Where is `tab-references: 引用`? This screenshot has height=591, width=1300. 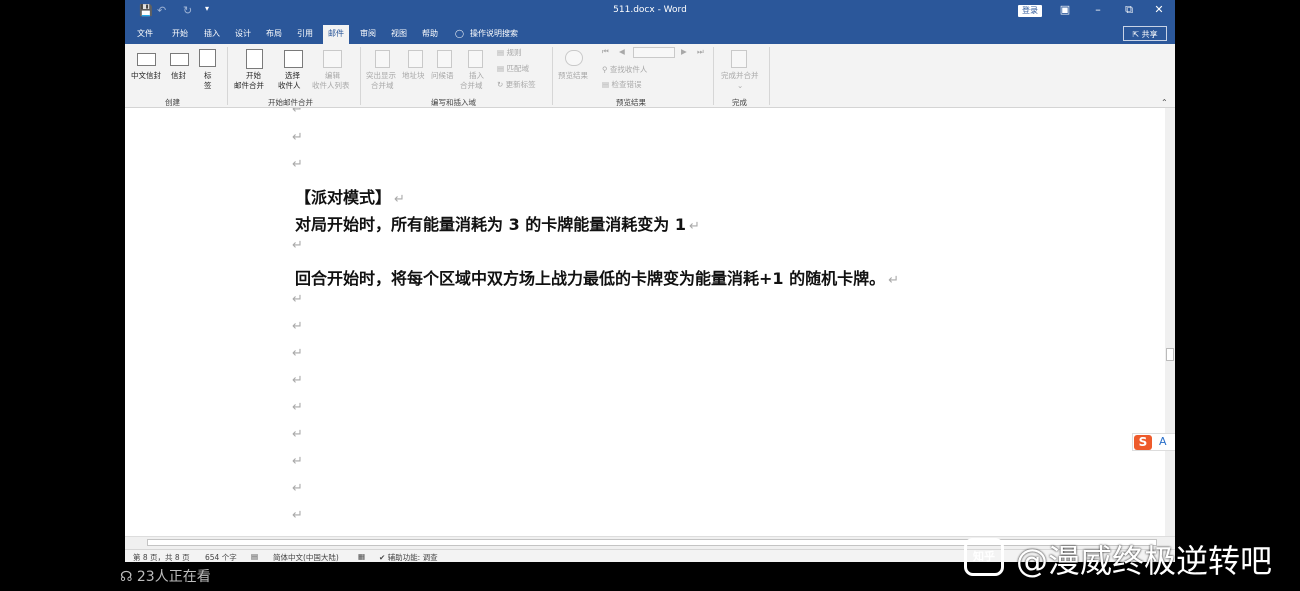
tab-references: 引用 is located at coordinates (305, 33).